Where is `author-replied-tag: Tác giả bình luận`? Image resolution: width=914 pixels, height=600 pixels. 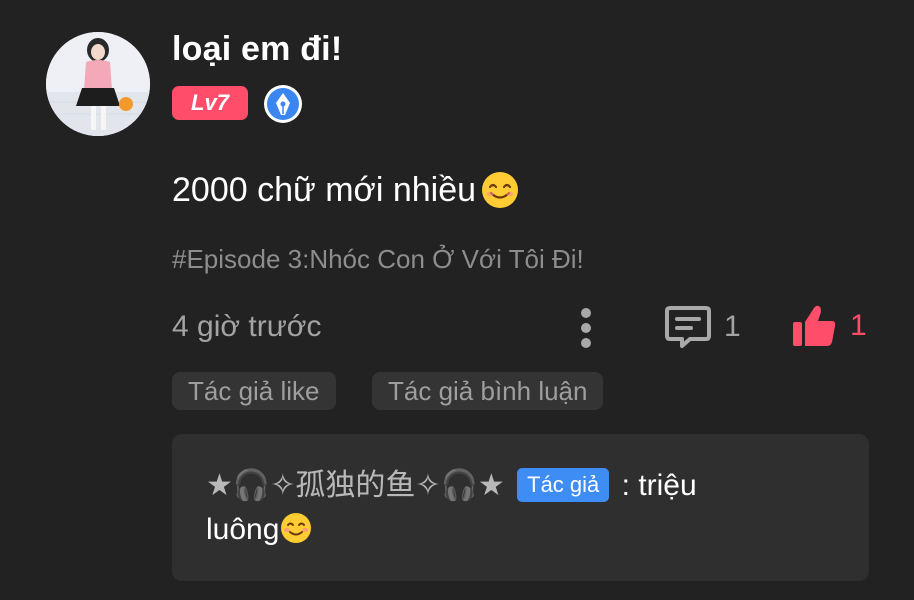
author-replied-tag: Tác giả bình luận is located at coordinates (488, 391).